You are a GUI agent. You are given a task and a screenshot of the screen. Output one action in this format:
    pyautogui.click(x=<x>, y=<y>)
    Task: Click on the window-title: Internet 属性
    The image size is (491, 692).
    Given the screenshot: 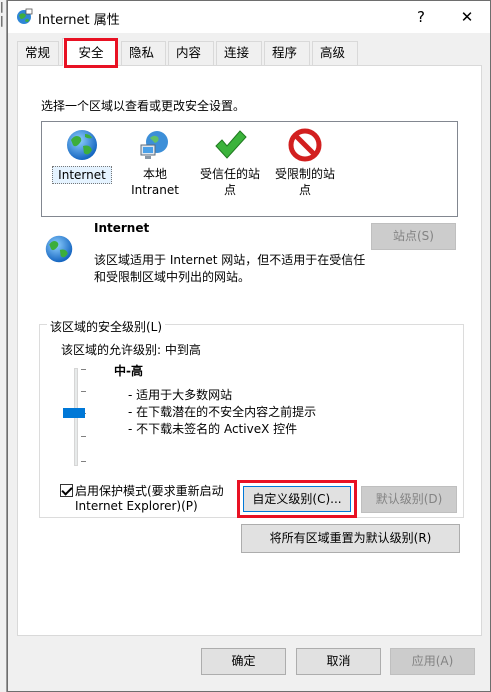 What is the action you would take?
    pyautogui.click(x=79, y=20)
    